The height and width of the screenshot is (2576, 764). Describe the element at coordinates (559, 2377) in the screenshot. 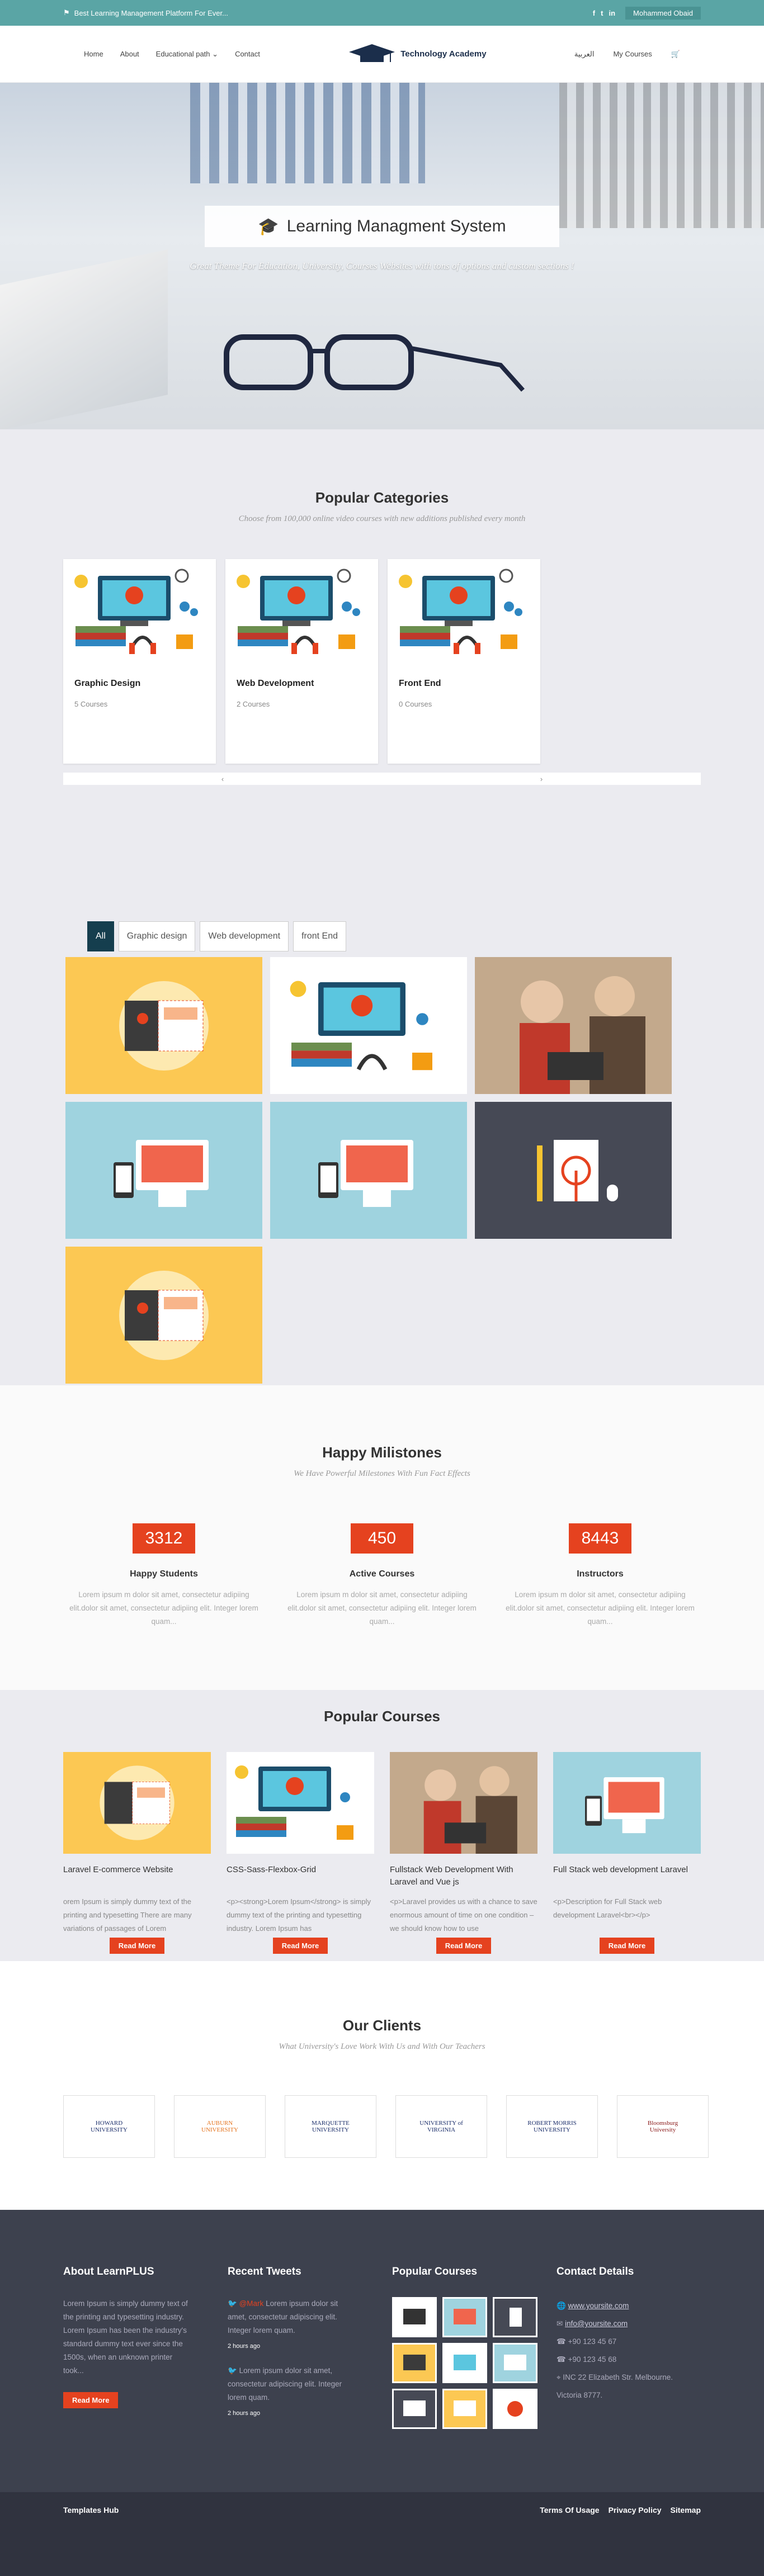

I see `map-marker-icon: ⌖` at that location.